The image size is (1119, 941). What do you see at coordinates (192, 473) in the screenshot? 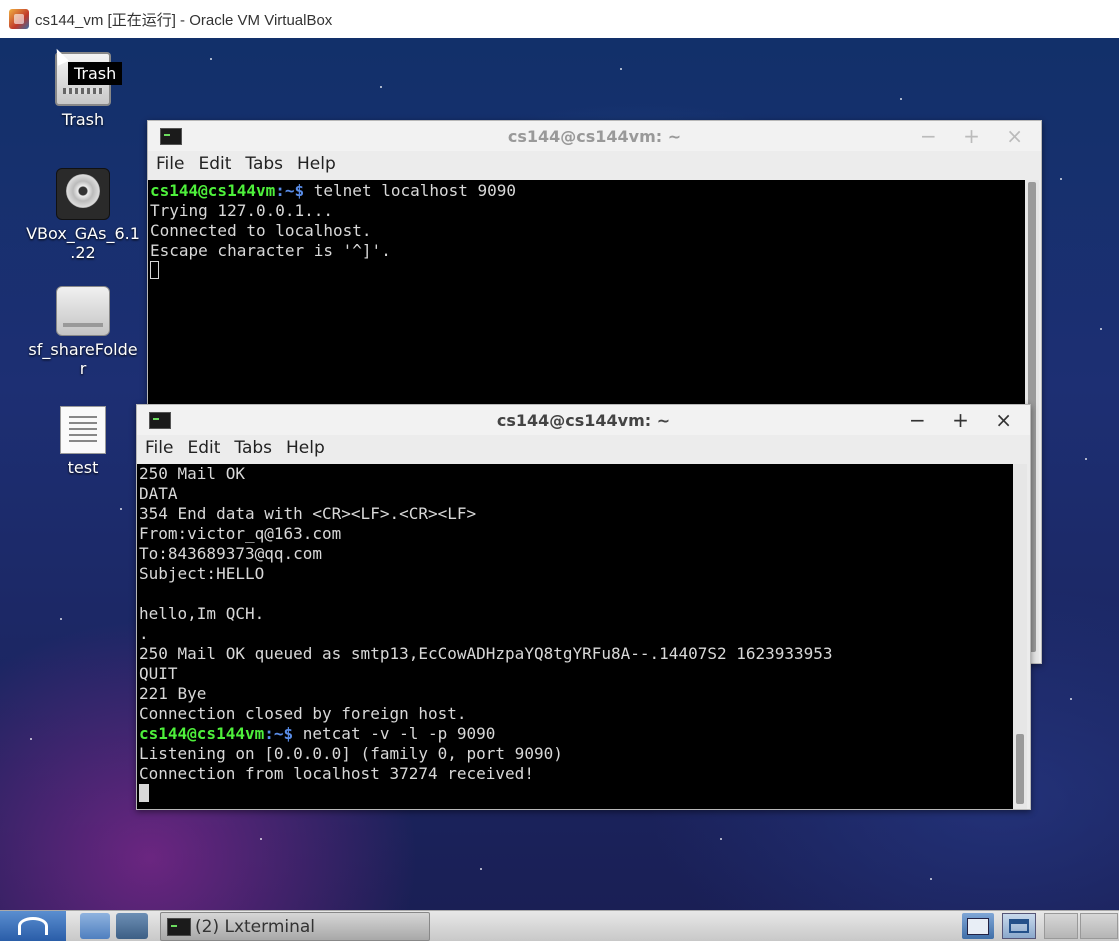
I see `terminal-line: 250 Mail OK` at bounding box center [192, 473].